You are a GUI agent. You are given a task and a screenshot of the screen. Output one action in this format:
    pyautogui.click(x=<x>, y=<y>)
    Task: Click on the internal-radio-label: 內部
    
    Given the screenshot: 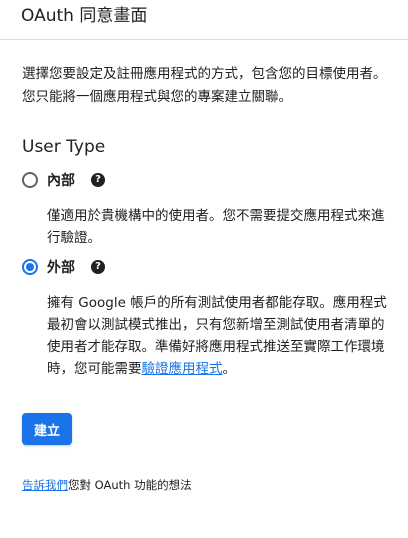 What is the action you would take?
    pyautogui.click(x=61, y=180)
    